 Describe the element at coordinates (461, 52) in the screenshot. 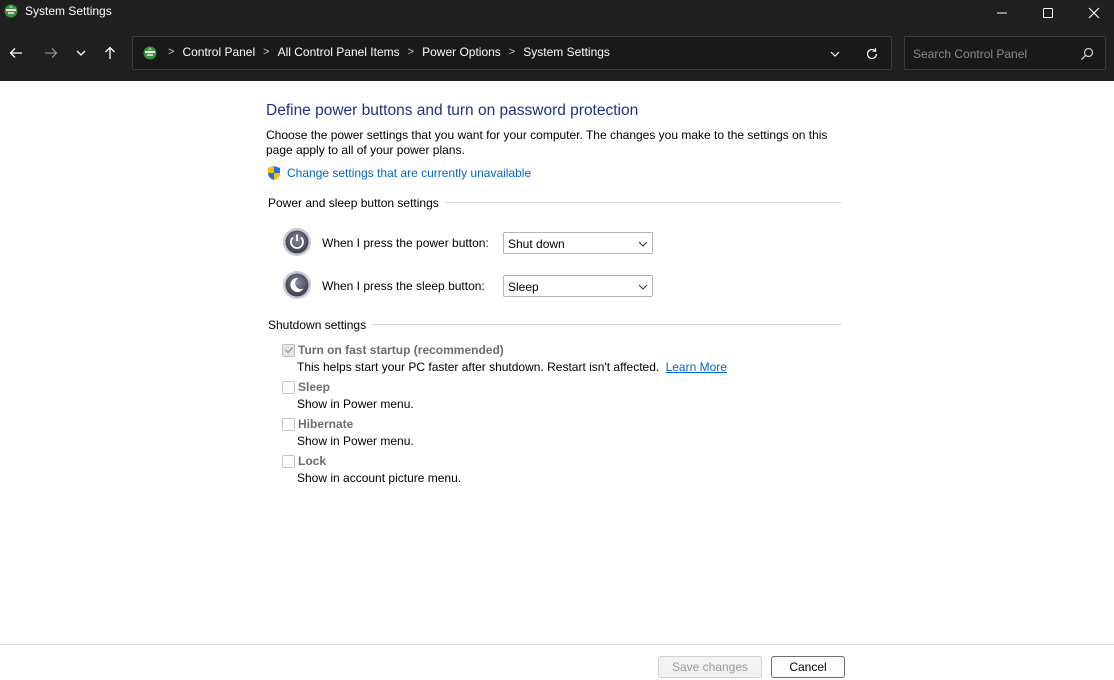

I see `breadcrumb-power-options: Power Options` at that location.